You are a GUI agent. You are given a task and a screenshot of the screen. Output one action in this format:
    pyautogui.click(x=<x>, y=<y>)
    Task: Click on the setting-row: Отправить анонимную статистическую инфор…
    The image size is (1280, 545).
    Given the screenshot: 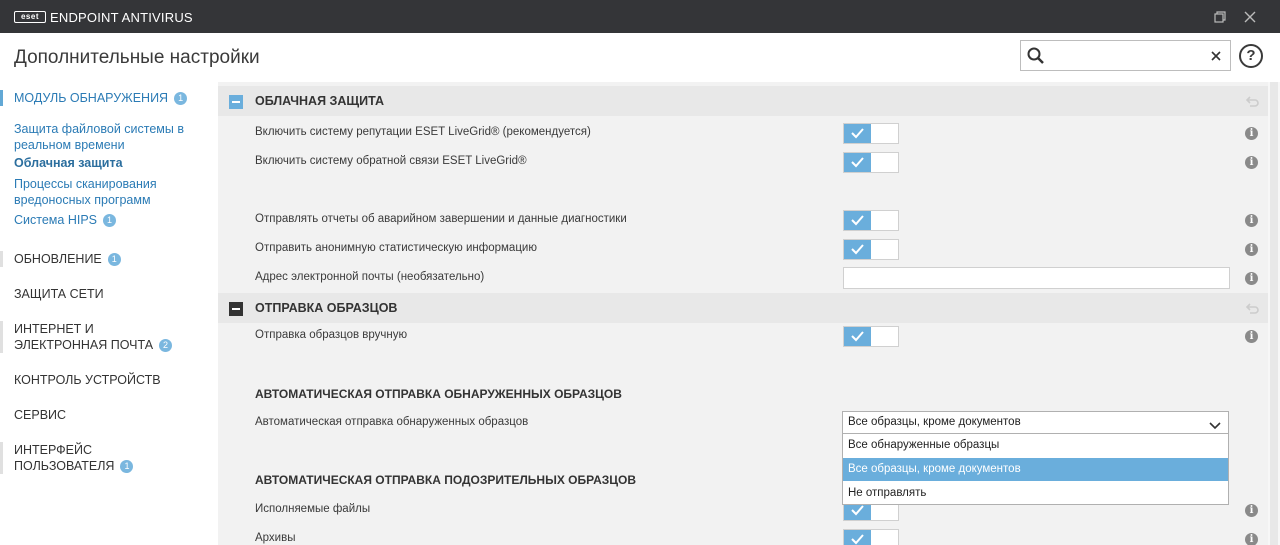 What is the action you would take?
    pyautogui.click(x=743, y=249)
    